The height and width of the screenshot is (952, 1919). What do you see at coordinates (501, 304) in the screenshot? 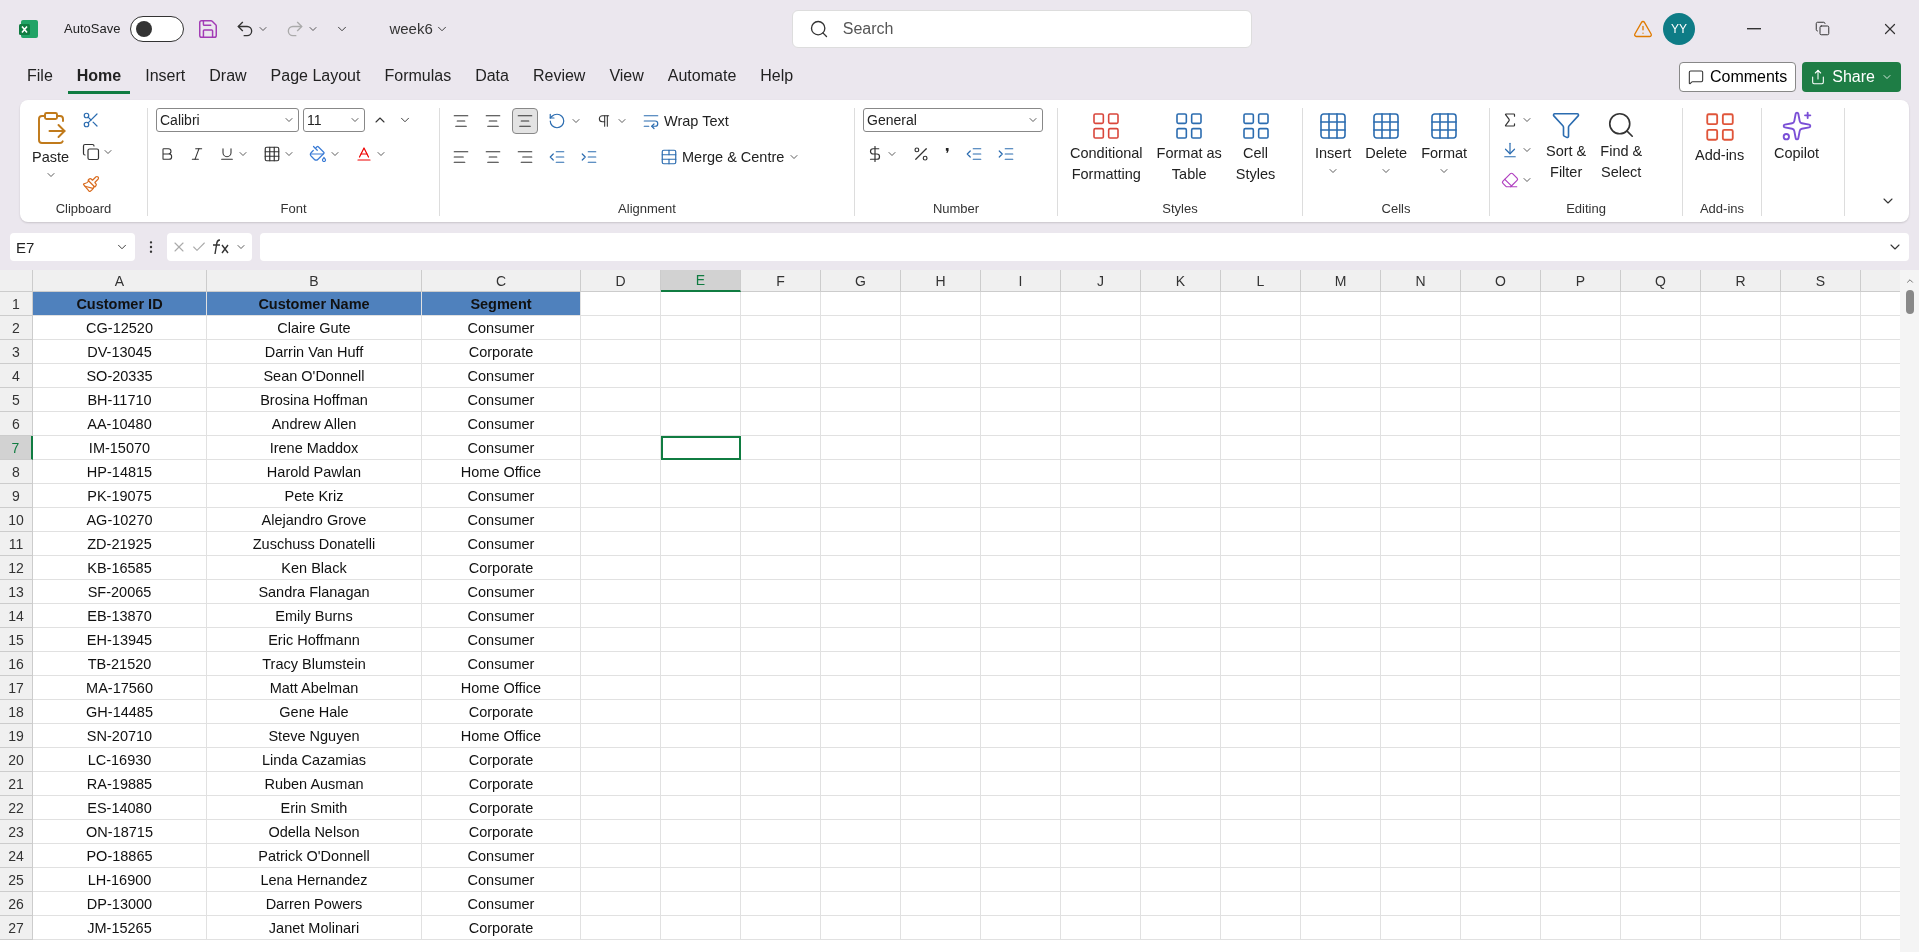
I see `column-heading-cell: Segment` at bounding box center [501, 304].